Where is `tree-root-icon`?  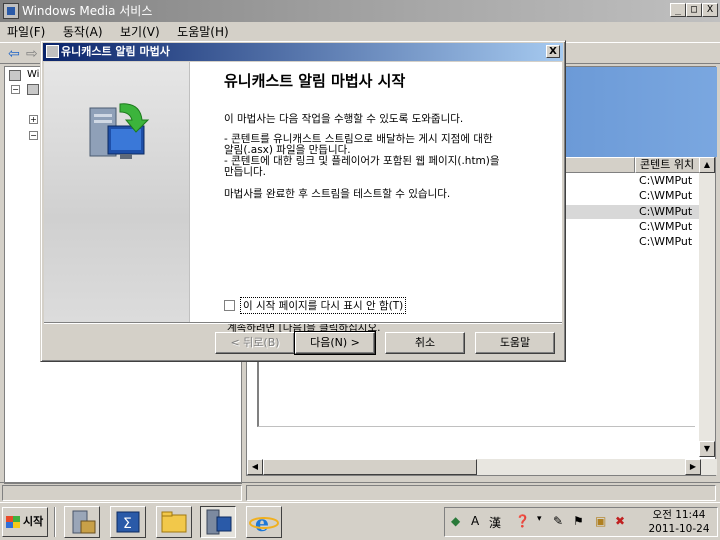 tree-root-icon is located at coordinates (15, 75).